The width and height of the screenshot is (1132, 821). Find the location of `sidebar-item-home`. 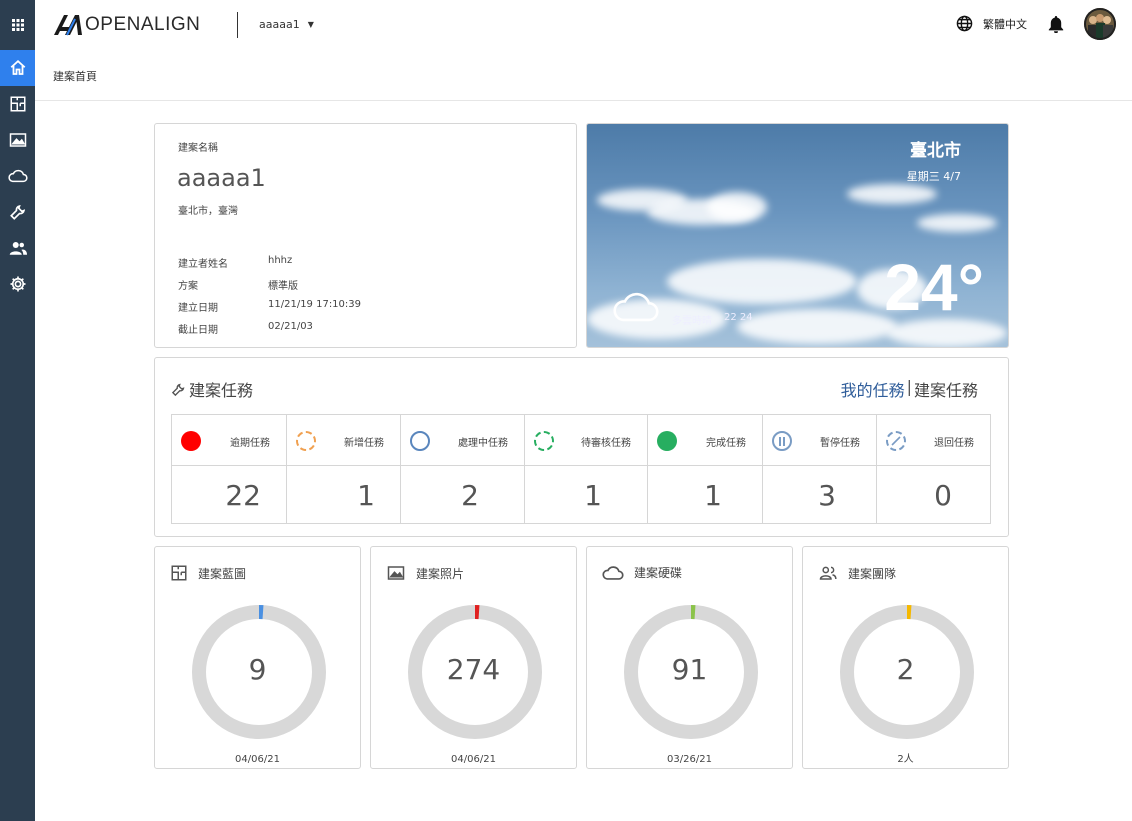

sidebar-item-home is located at coordinates (17, 68).